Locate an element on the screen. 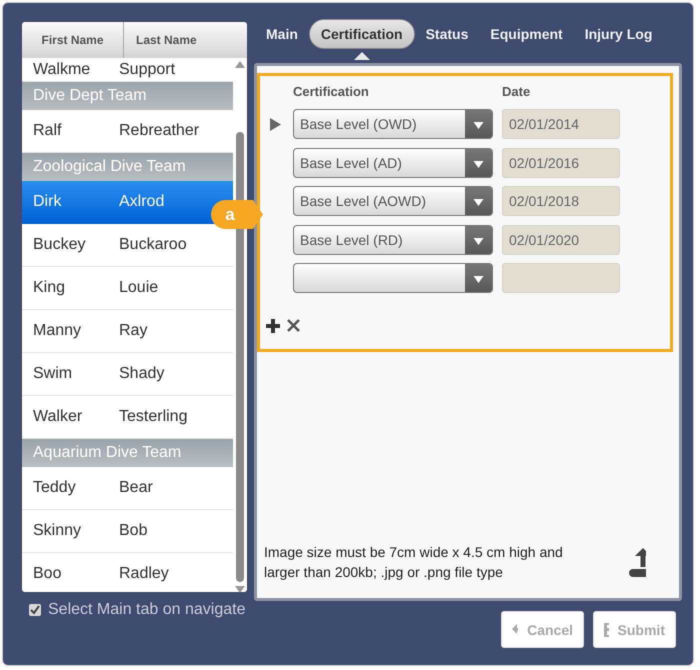 This screenshot has width=700, height=670. tab: Equipment is located at coordinates (526, 34).